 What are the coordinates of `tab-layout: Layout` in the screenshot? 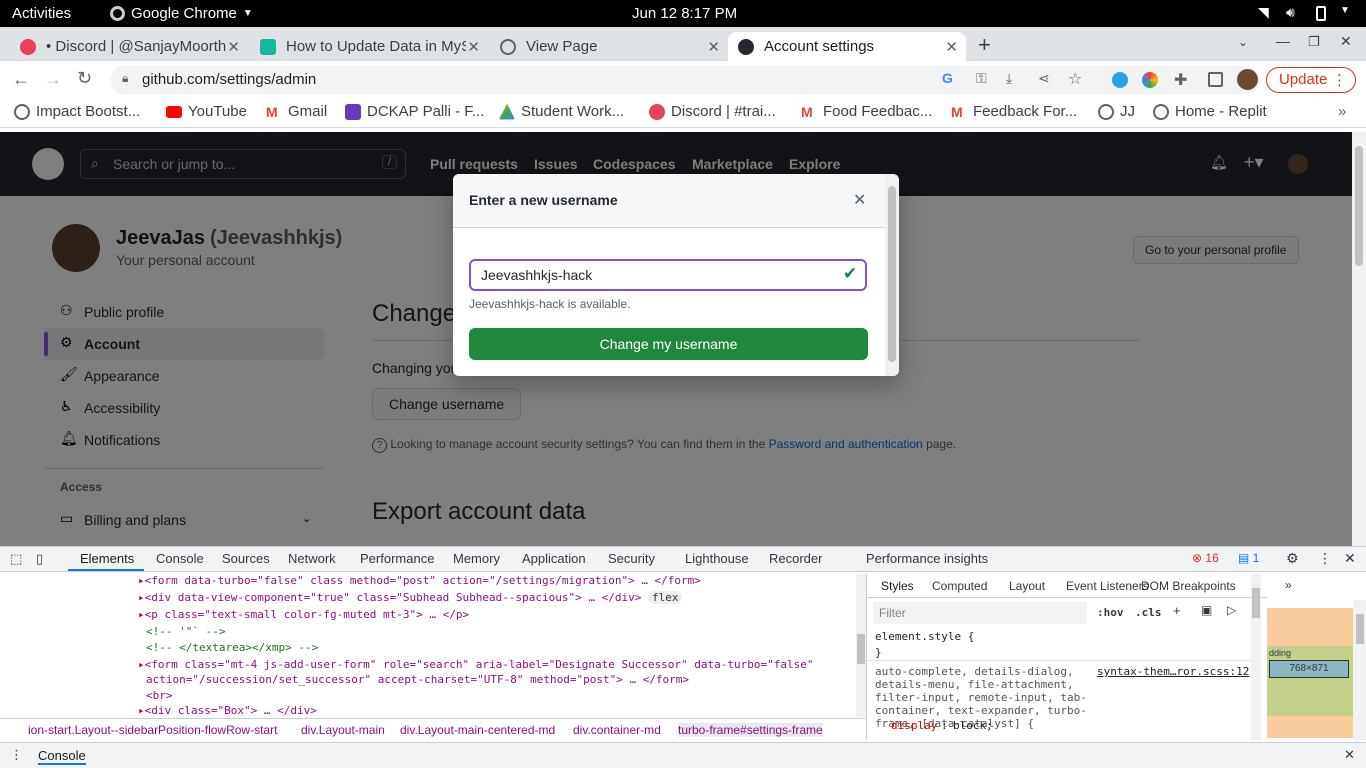 It's located at (1027, 586).